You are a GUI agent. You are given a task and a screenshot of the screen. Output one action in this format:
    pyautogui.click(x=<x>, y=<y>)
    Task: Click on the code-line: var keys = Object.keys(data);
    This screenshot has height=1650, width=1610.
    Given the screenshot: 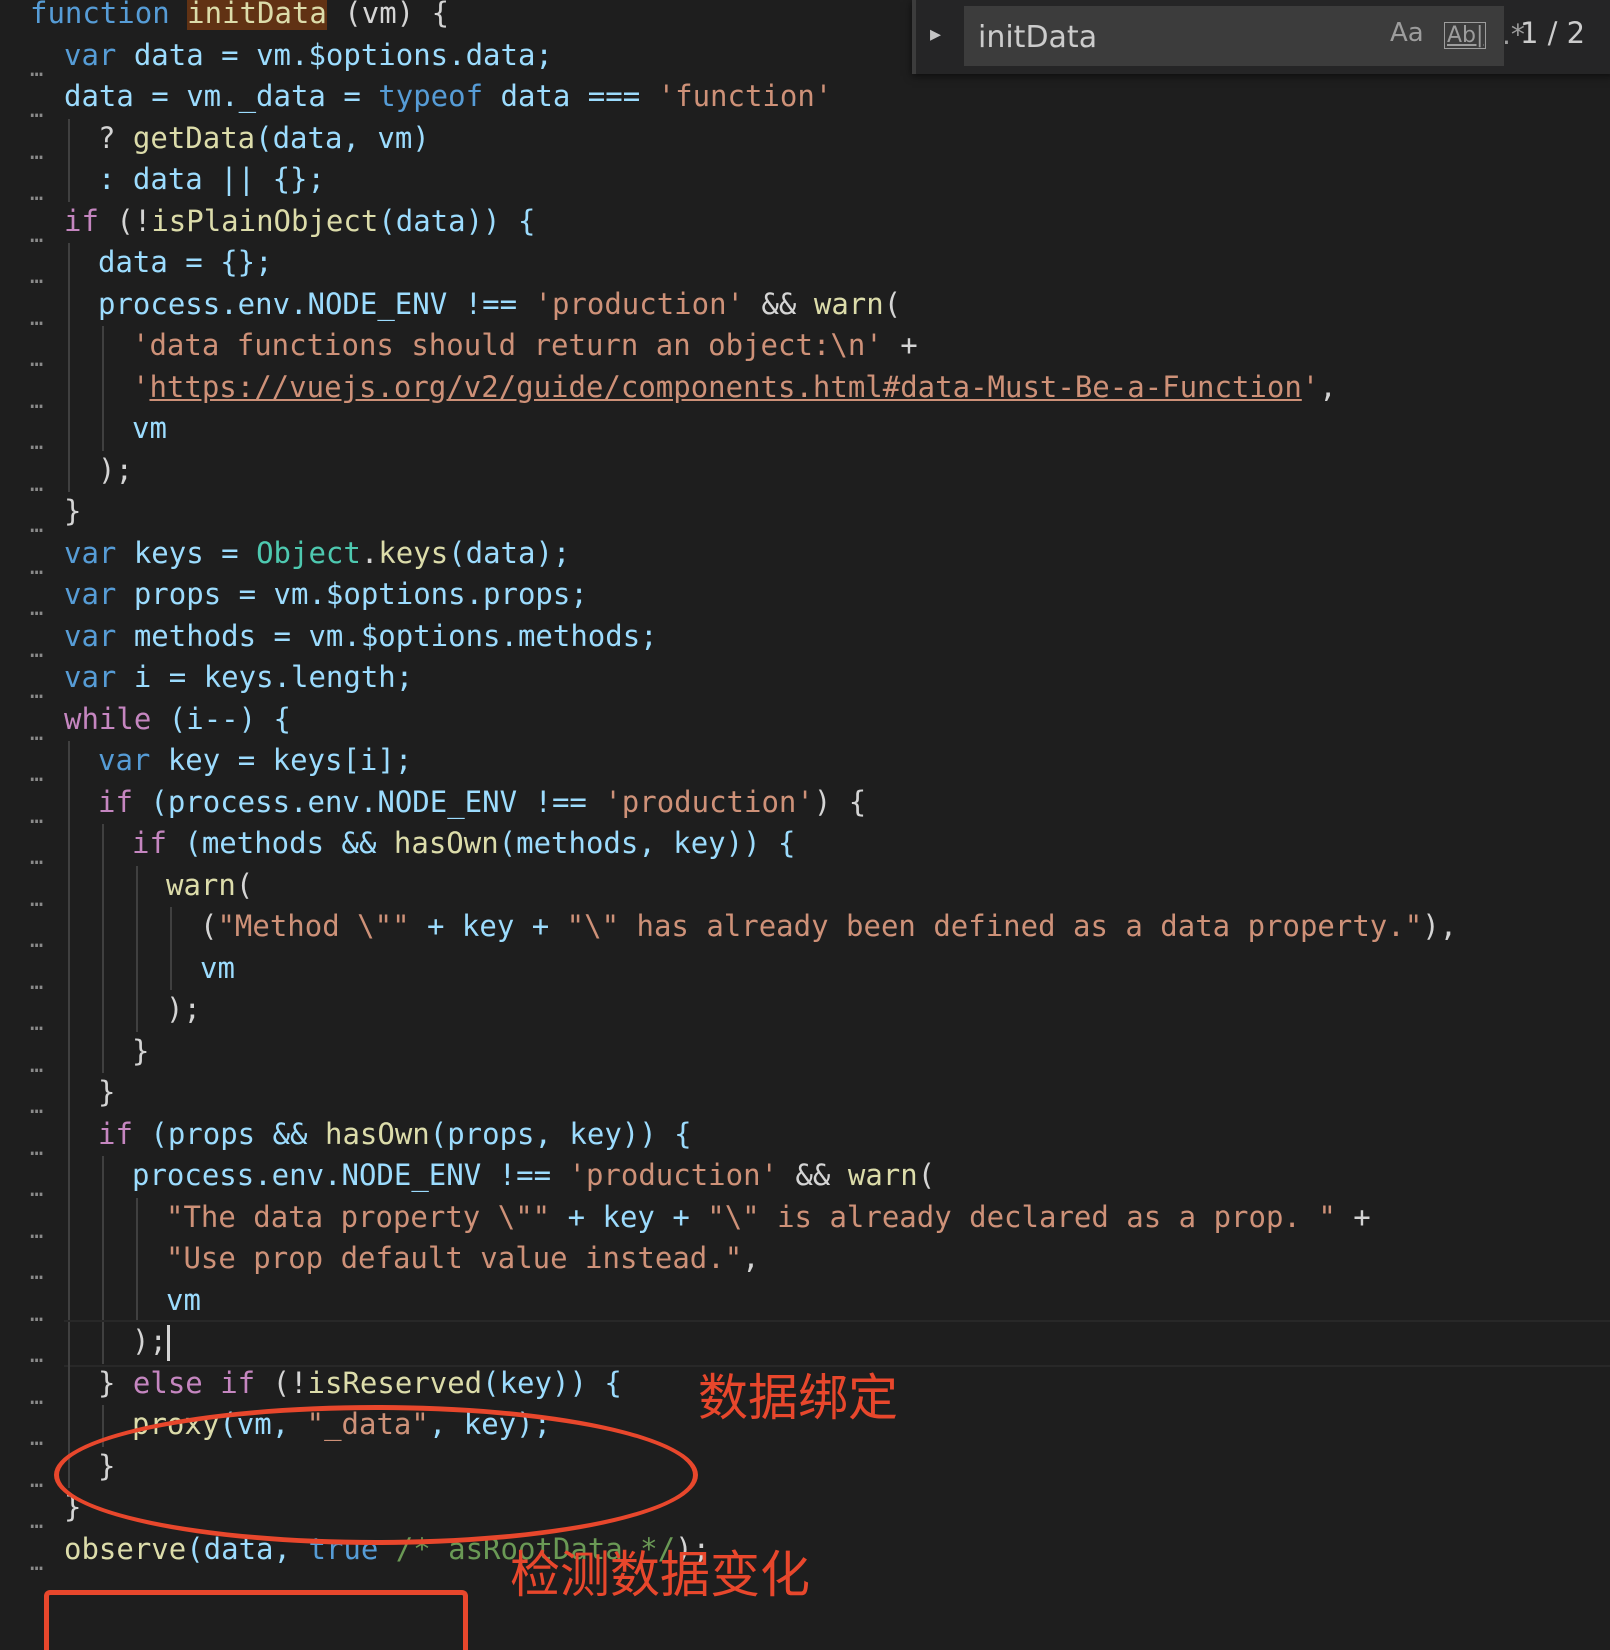 What is the action you would take?
    pyautogui.click(x=317, y=553)
    